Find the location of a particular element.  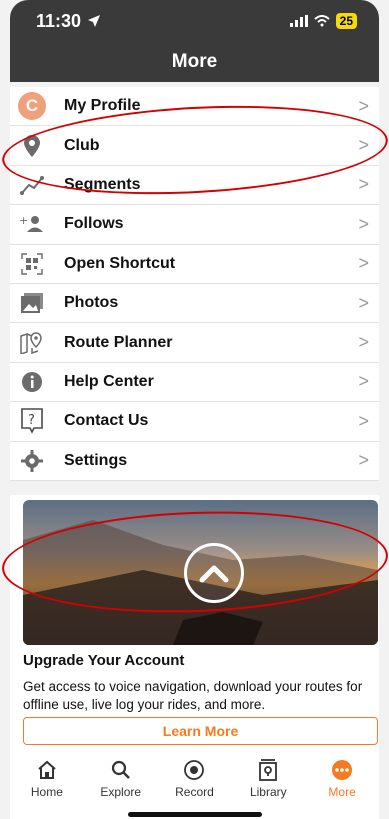

home-icon is located at coordinates (47, 770).